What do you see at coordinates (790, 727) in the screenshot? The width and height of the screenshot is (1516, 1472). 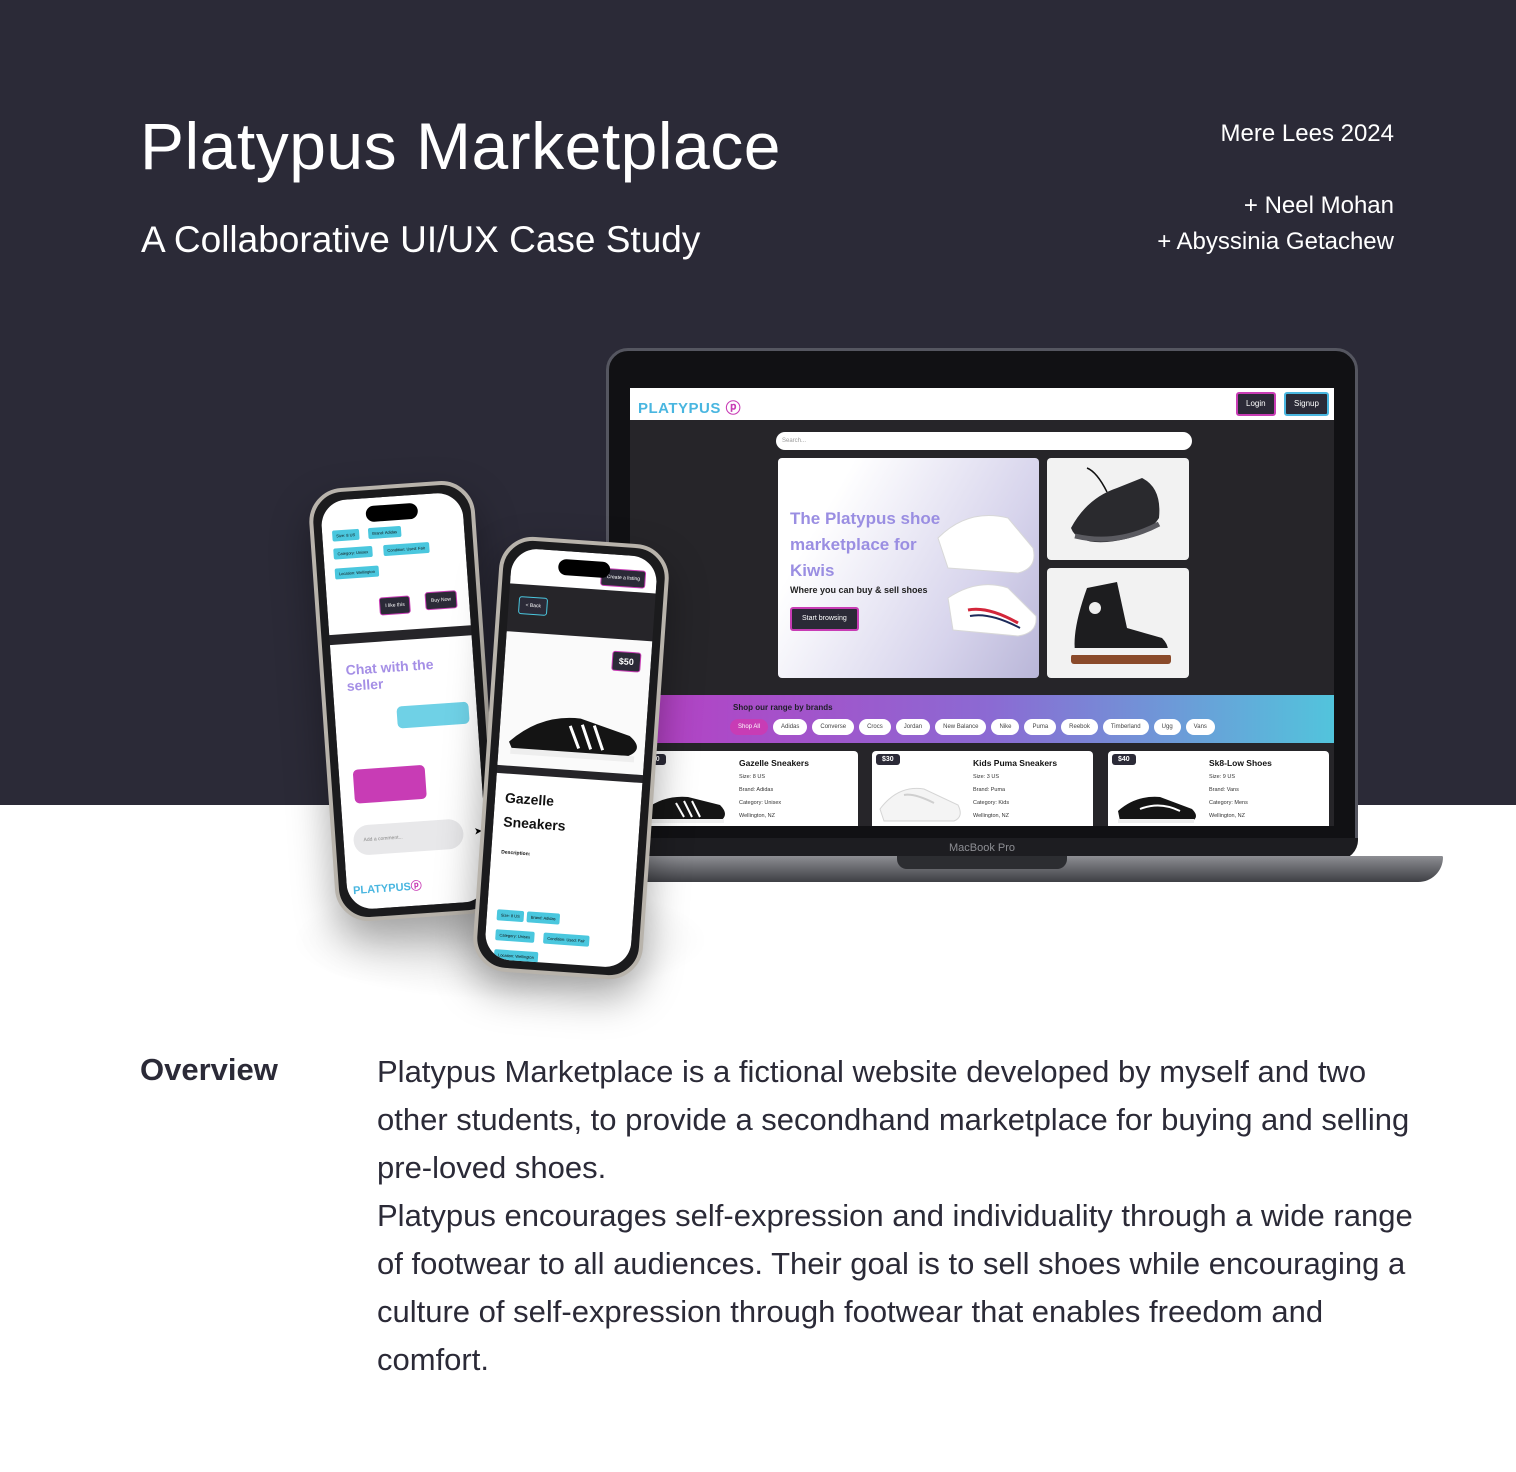 I see `brand-pill-adidas: Adidas` at bounding box center [790, 727].